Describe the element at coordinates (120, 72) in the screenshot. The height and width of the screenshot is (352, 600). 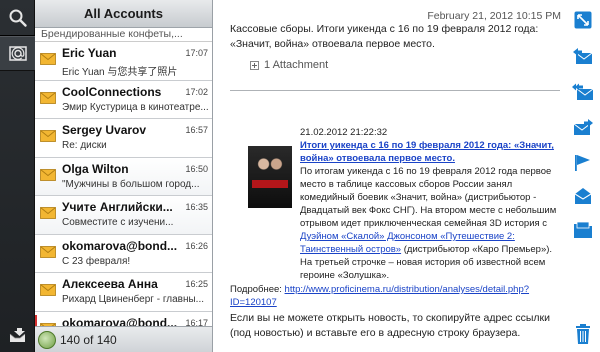
I see `message-snippet: Eric Yuan 与您共享了照片` at that location.